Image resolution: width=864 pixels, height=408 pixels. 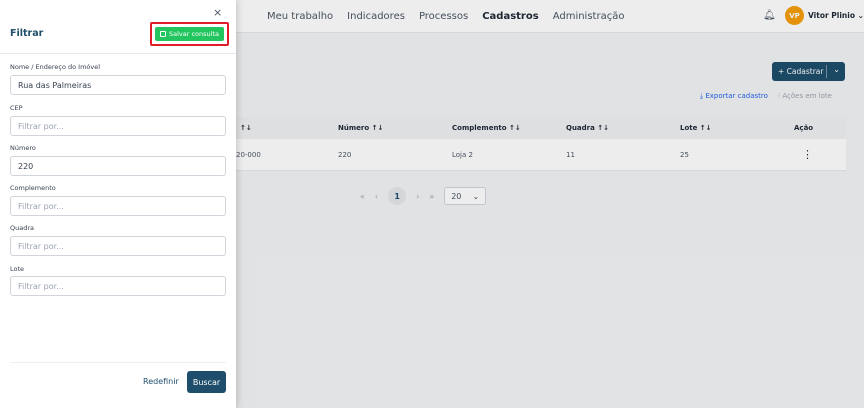 I want to click on search-button: Buscar, so click(x=206, y=382).